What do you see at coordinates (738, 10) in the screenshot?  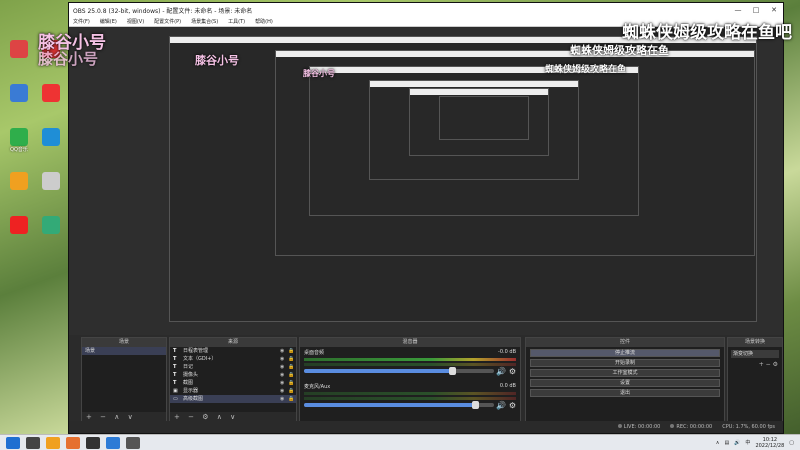 I see `minimize-icon: —` at bounding box center [738, 10].